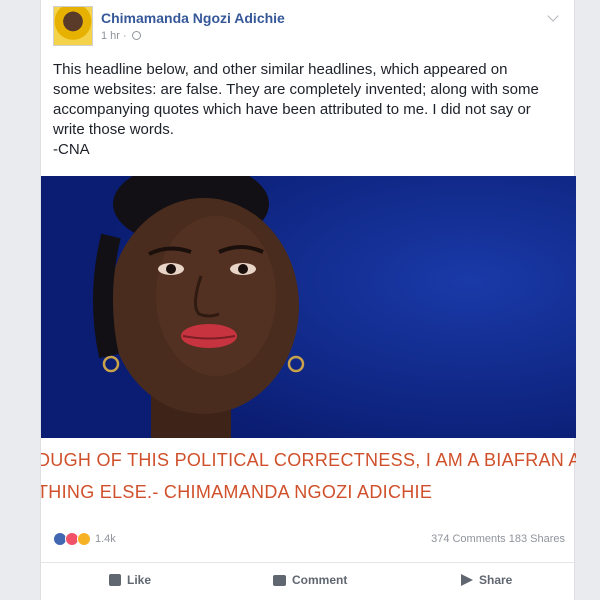 This screenshot has width=600, height=600. What do you see at coordinates (496, 580) in the screenshot?
I see `share-label: Share` at bounding box center [496, 580].